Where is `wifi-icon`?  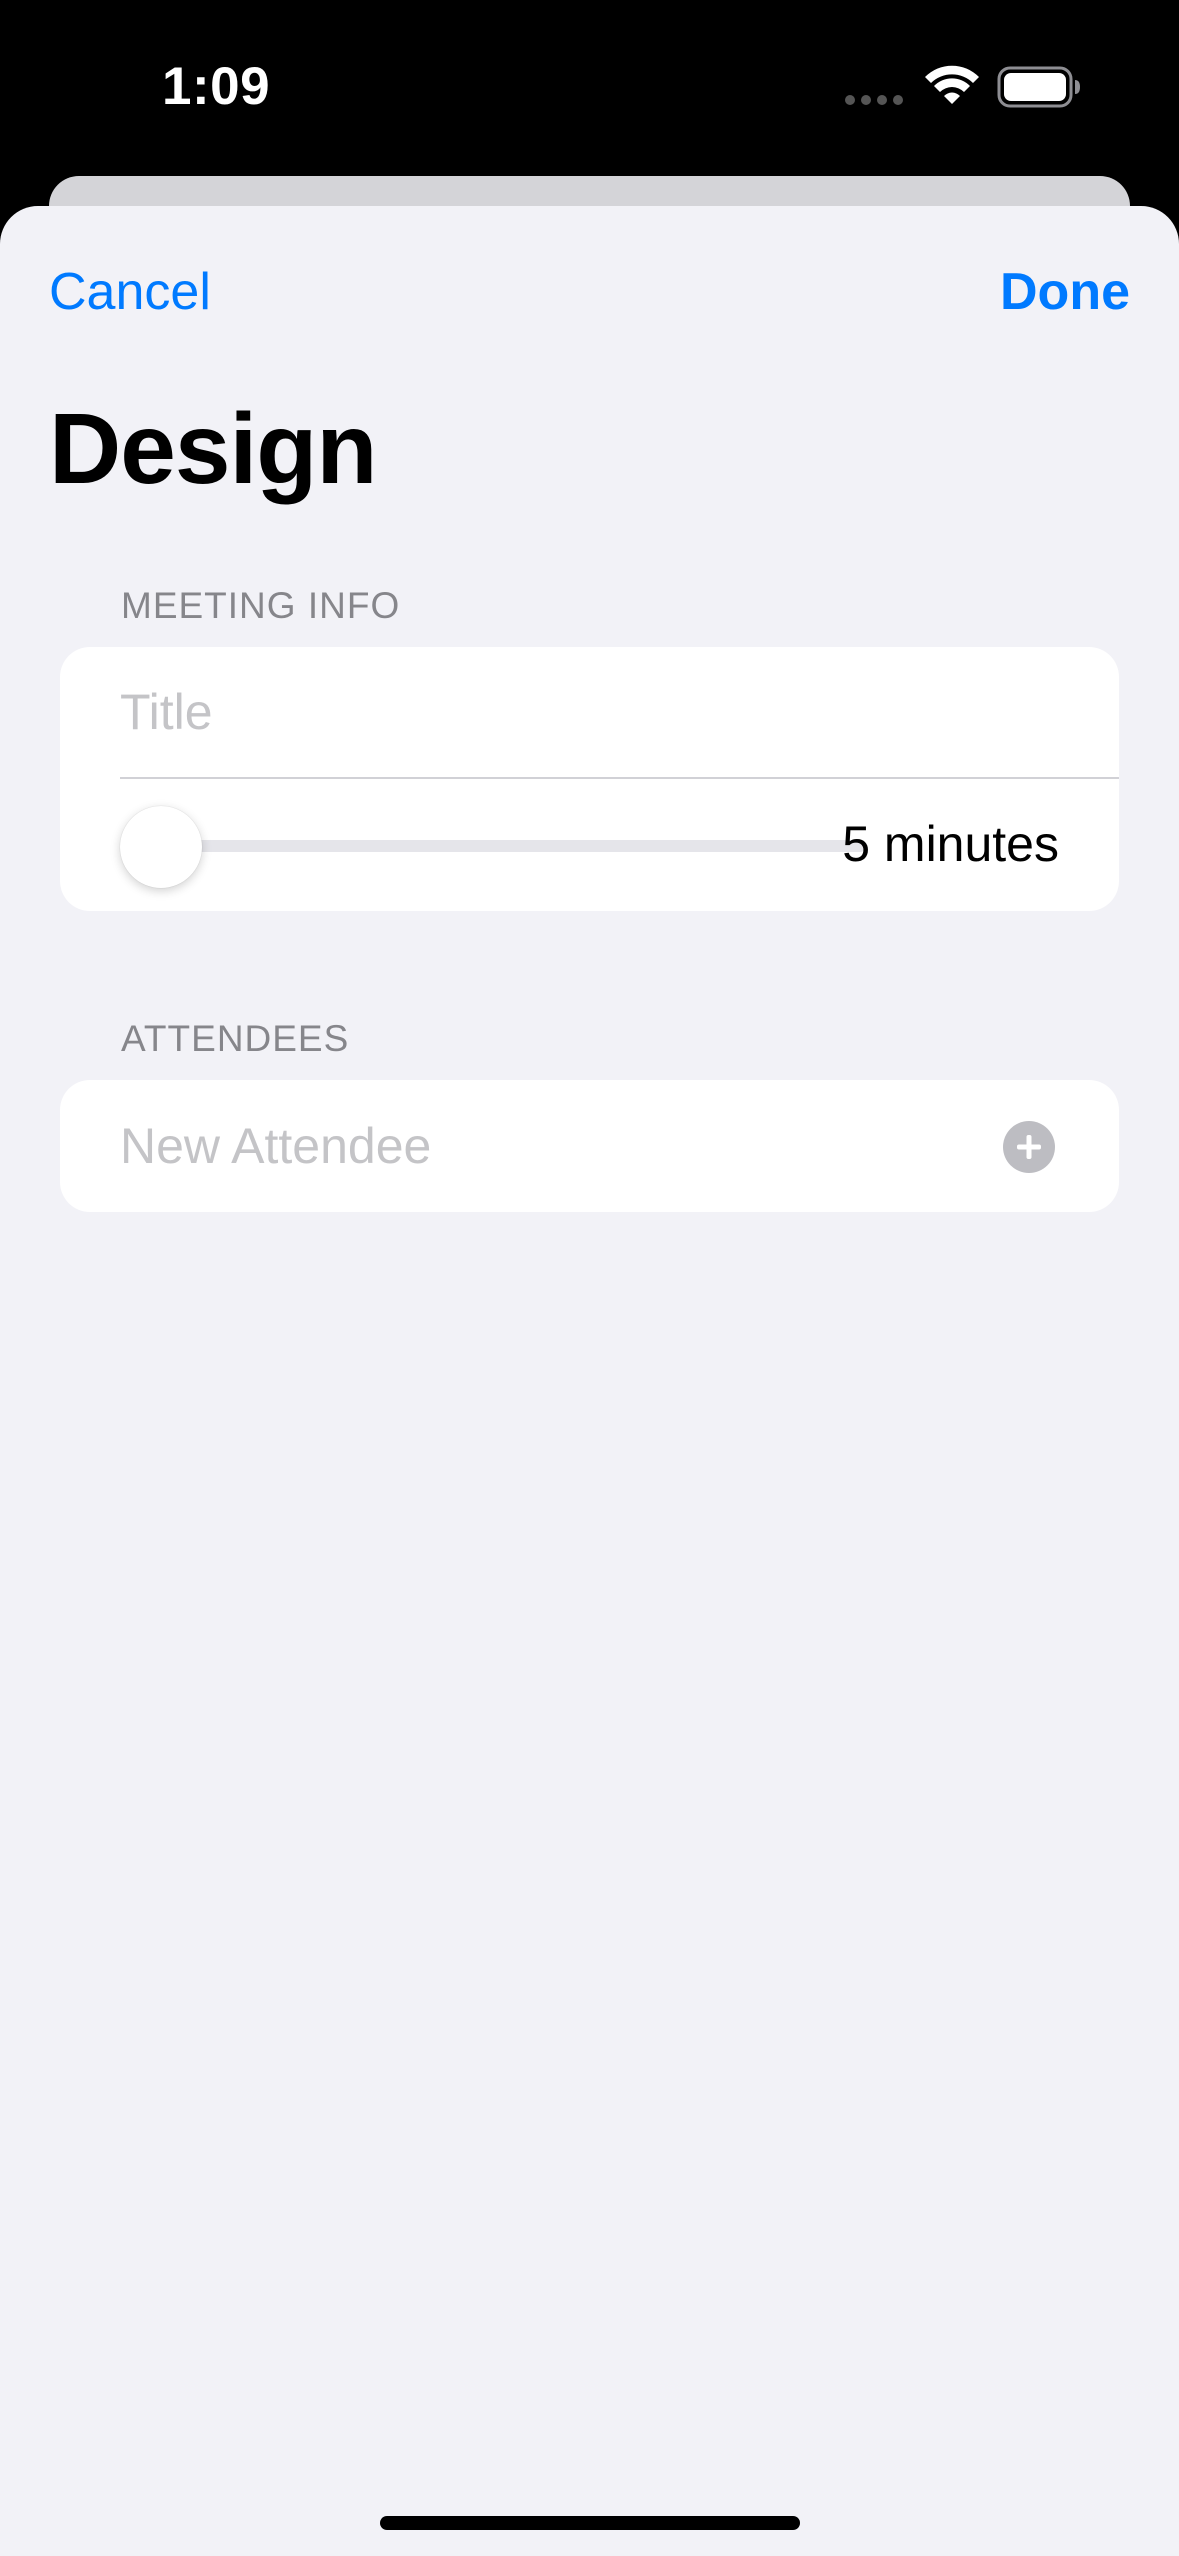 wifi-icon is located at coordinates (952, 84).